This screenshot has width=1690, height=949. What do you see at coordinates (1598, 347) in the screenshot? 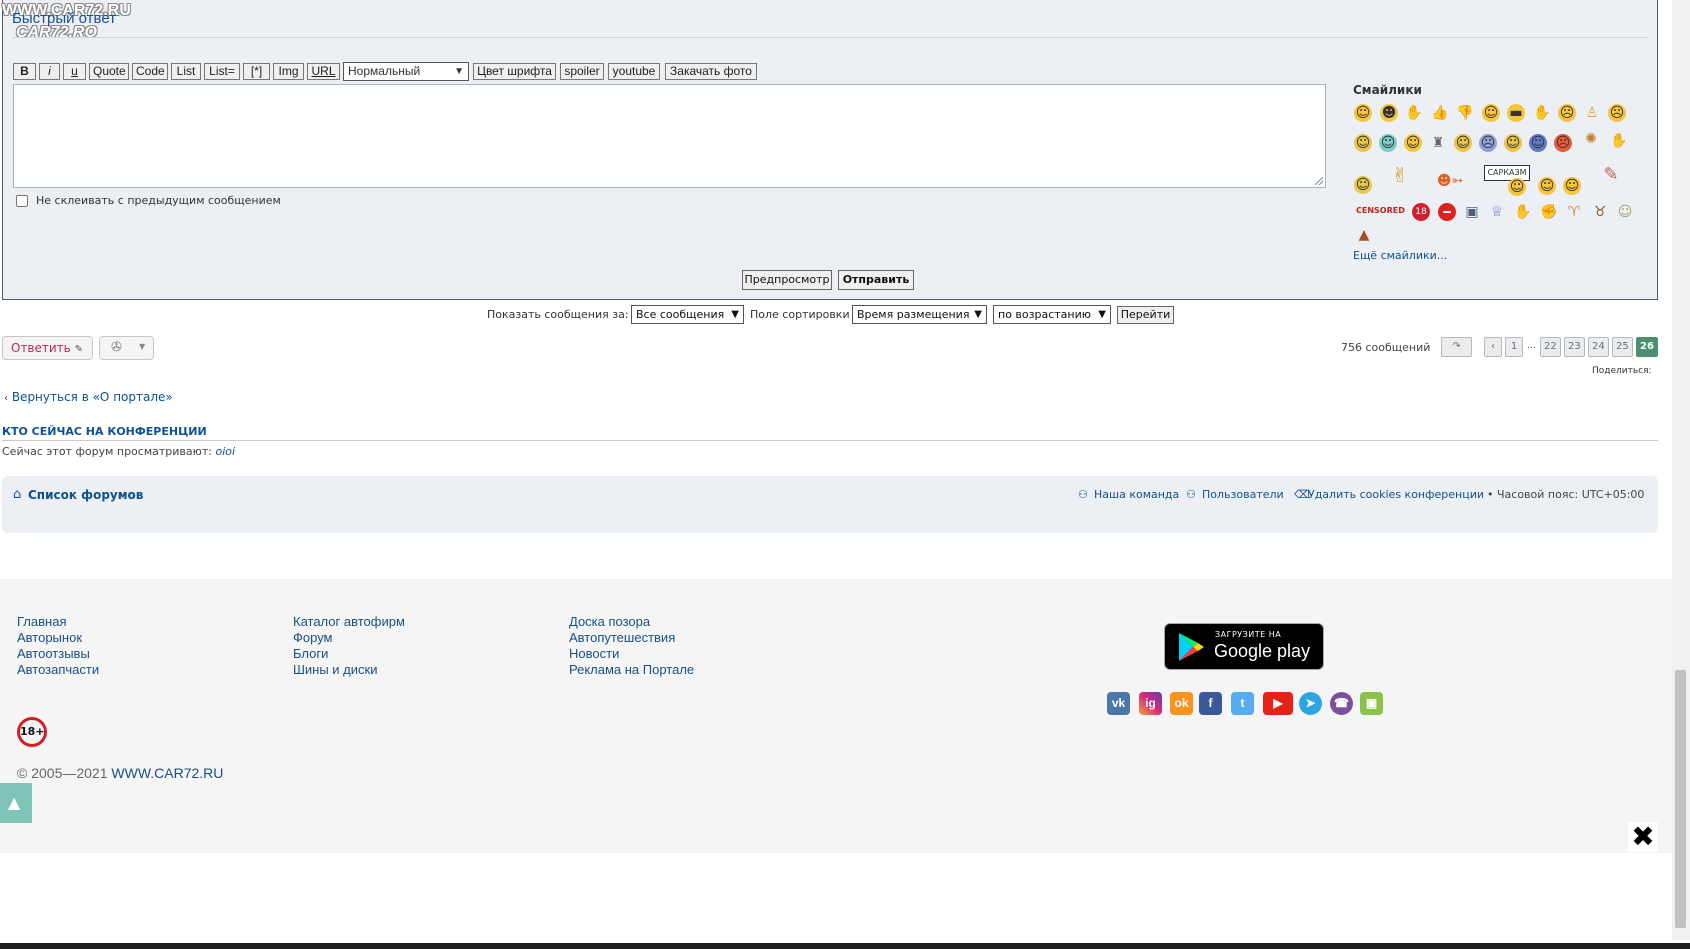
I see `page-link: 24` at bounding box center [1598, 347].